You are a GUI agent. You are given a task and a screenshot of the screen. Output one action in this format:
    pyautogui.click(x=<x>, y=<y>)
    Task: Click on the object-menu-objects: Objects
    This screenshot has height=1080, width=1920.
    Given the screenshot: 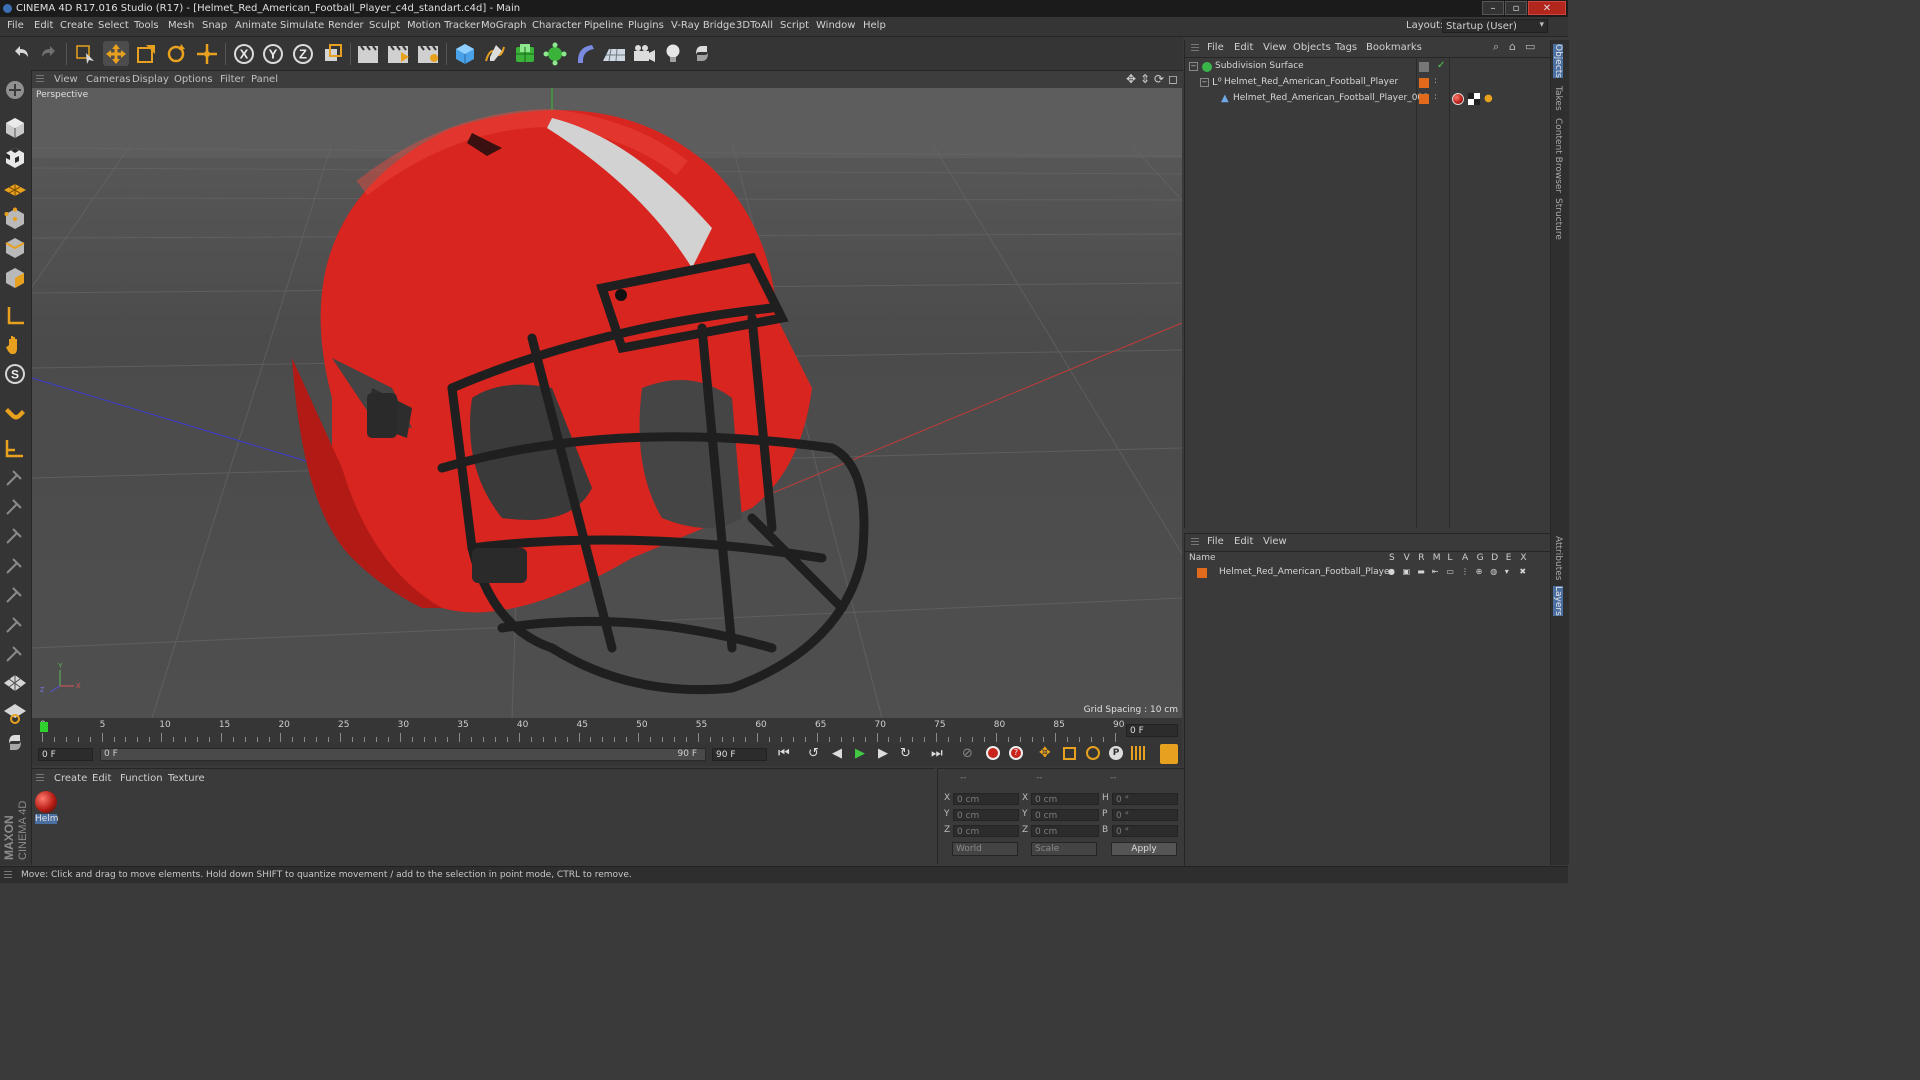 What is the action you would take?
    pyautogui.click(x=1312, y=47)
    